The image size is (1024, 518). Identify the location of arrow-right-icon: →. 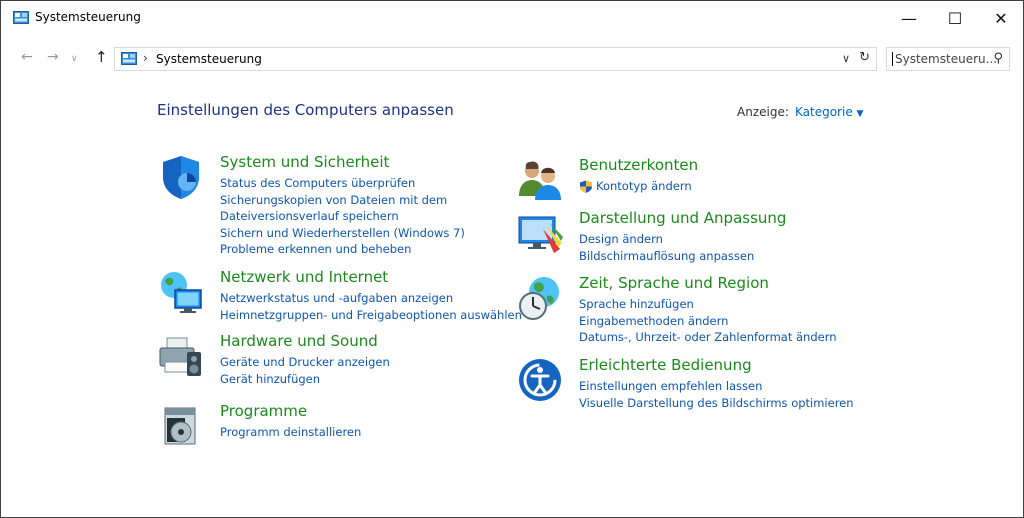
(53, 57).